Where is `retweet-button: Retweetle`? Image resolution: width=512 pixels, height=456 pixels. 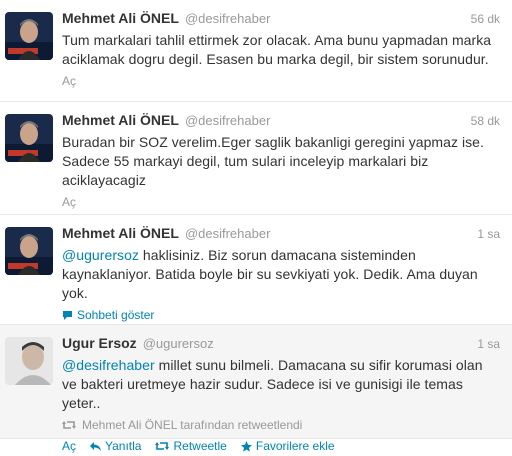 retweet-button: Retweetle is located at coordinates (191, 446).